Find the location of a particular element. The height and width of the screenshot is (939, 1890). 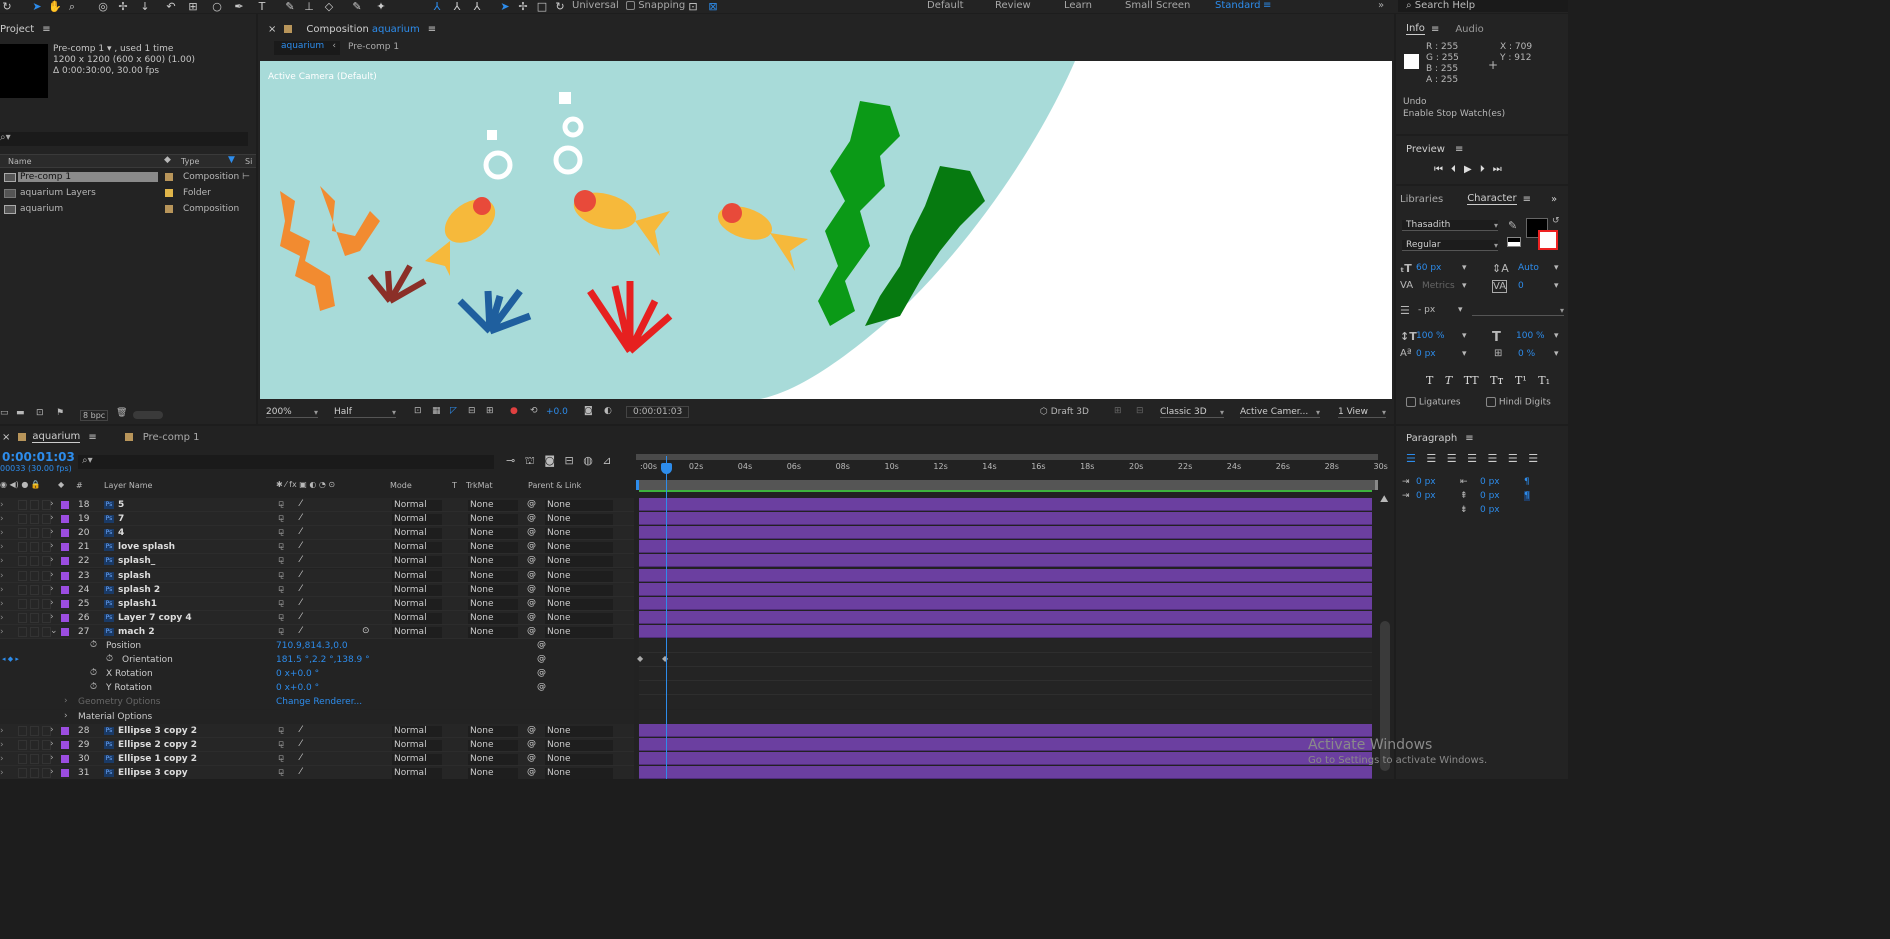

flowchart-icon: ⊢ is located at coordinates (246, 177).